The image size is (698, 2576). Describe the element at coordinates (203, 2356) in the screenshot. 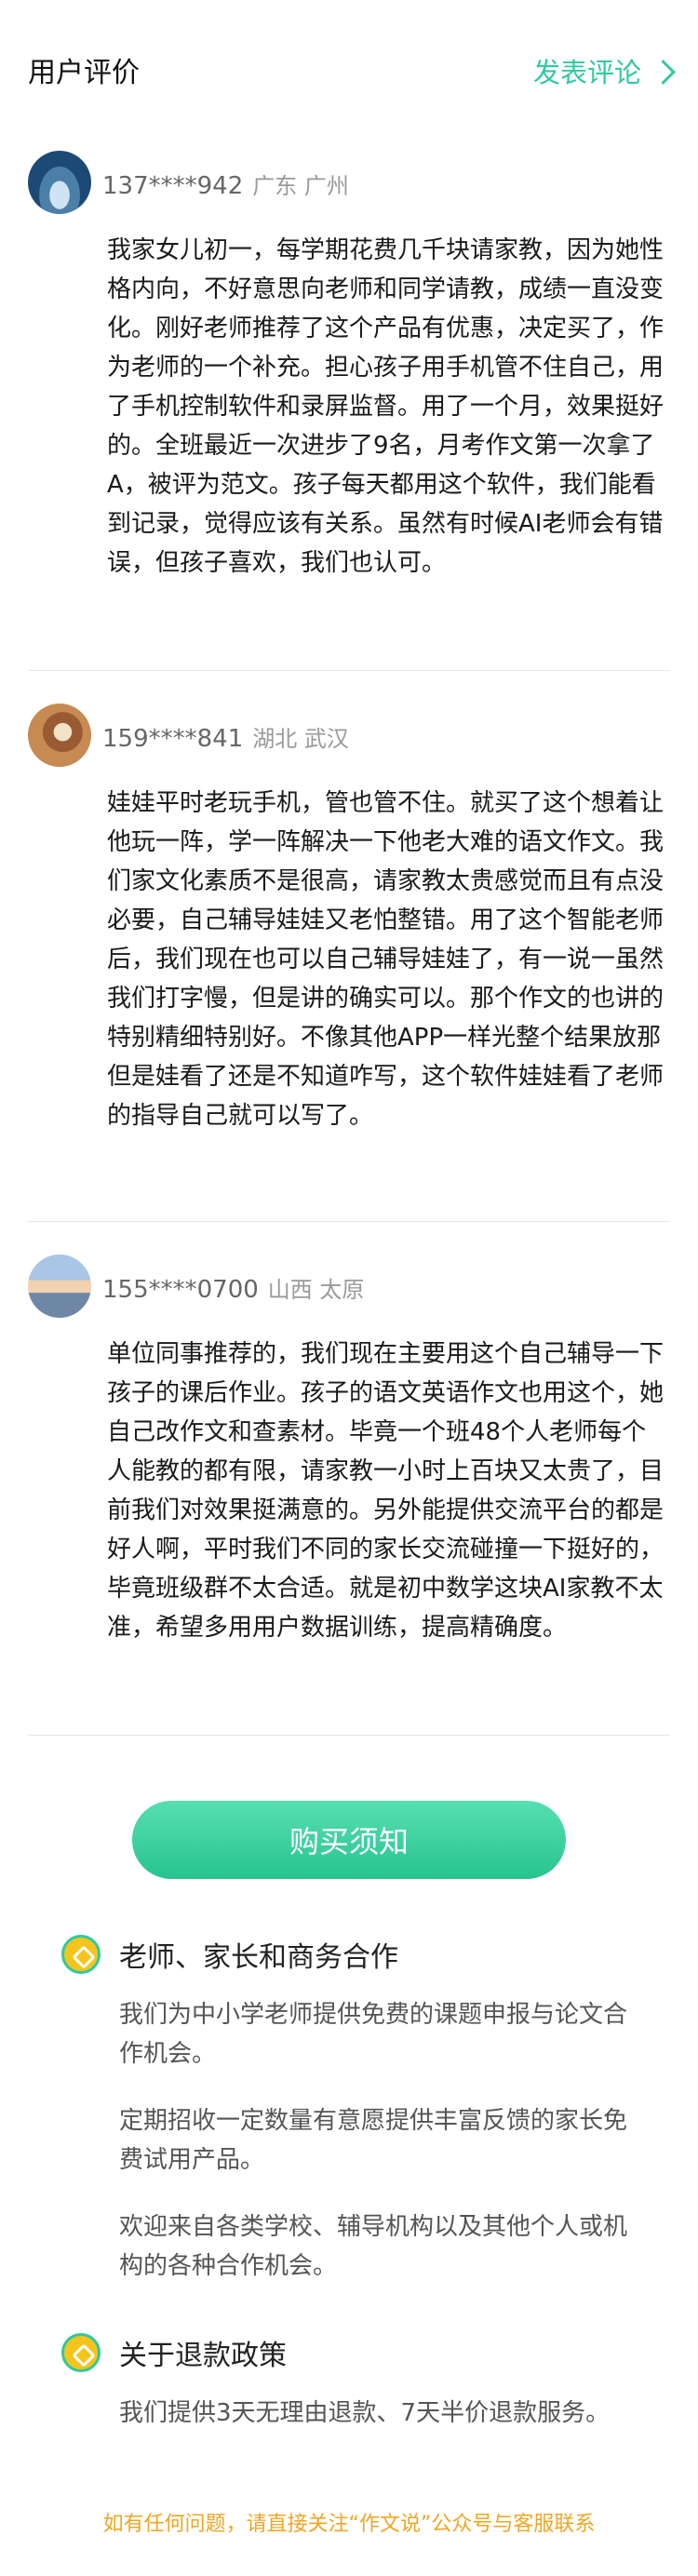

I see `section-title: 关于退款政策` at that location.